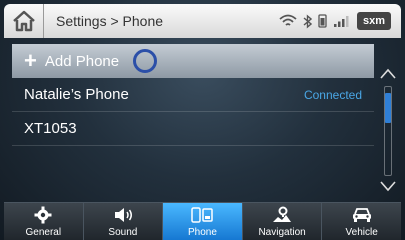 This screenshot has height=240, width=405. I want to click on tab-navigation: Navigation, so click(282, 221).